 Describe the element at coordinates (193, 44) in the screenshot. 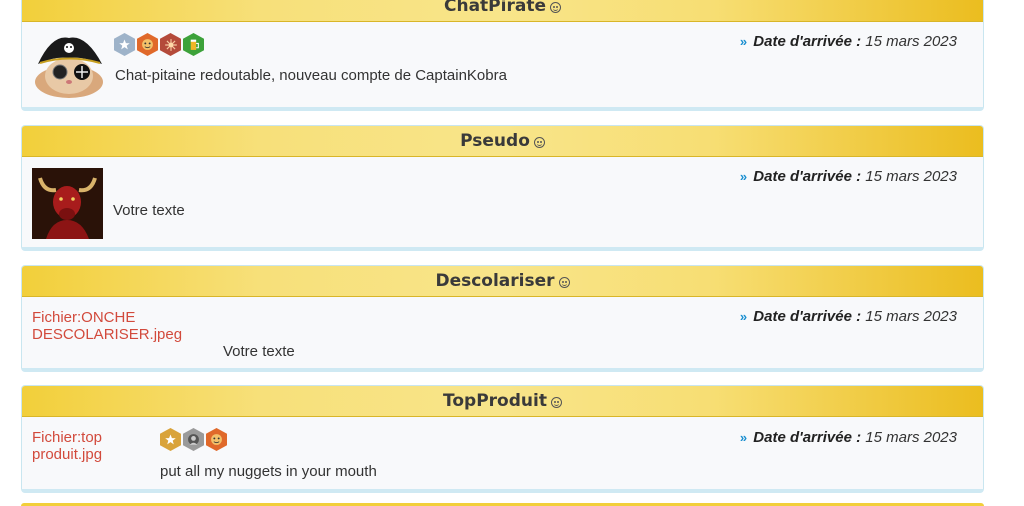

I see `green-beer-badge` at that location.